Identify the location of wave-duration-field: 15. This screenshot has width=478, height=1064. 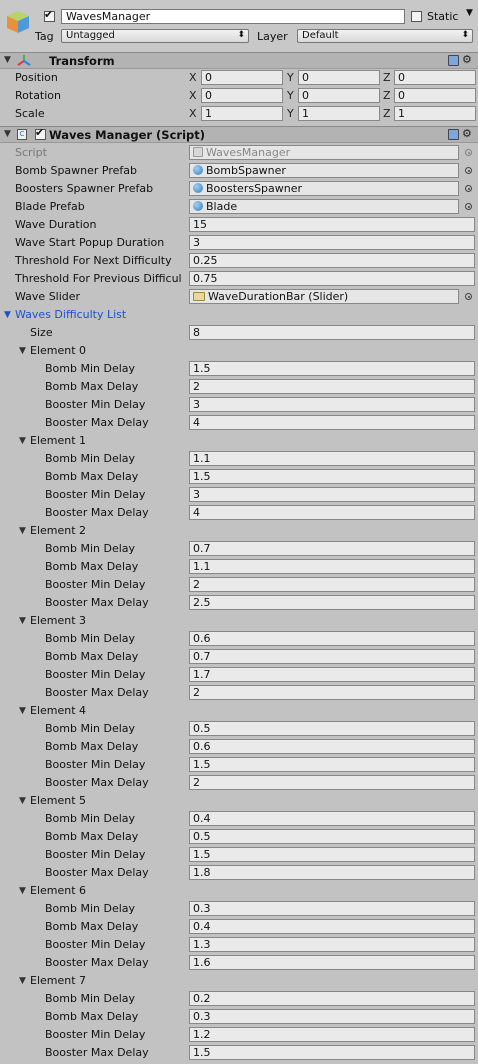
(332, 224).